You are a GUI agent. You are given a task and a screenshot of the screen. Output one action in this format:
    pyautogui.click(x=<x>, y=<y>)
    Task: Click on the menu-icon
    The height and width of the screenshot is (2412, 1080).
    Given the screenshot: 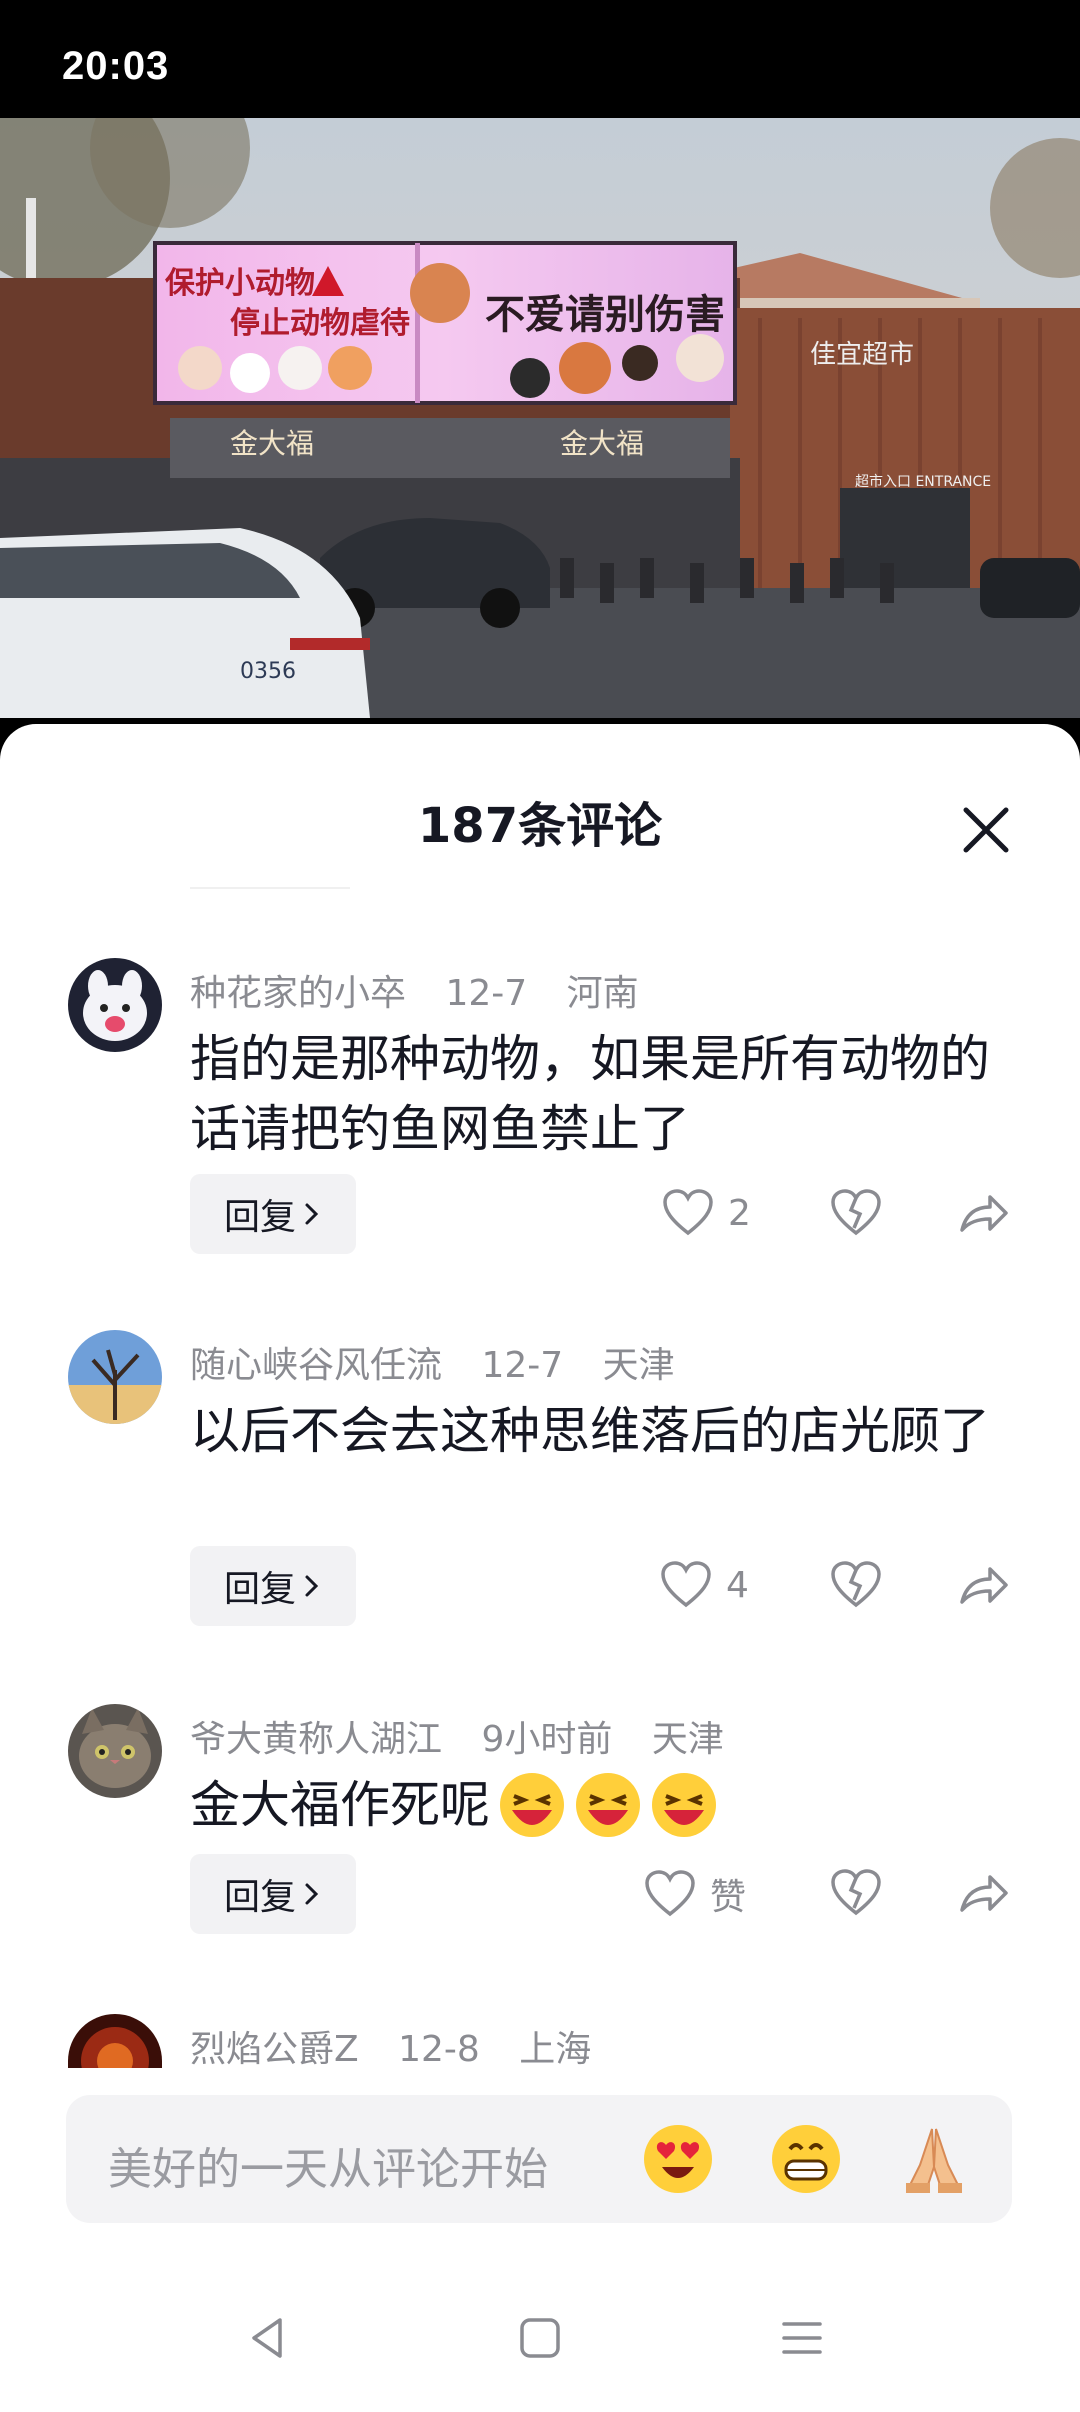 What is the action you would take?
    pyautogui.click(x=802, y=2338)
    